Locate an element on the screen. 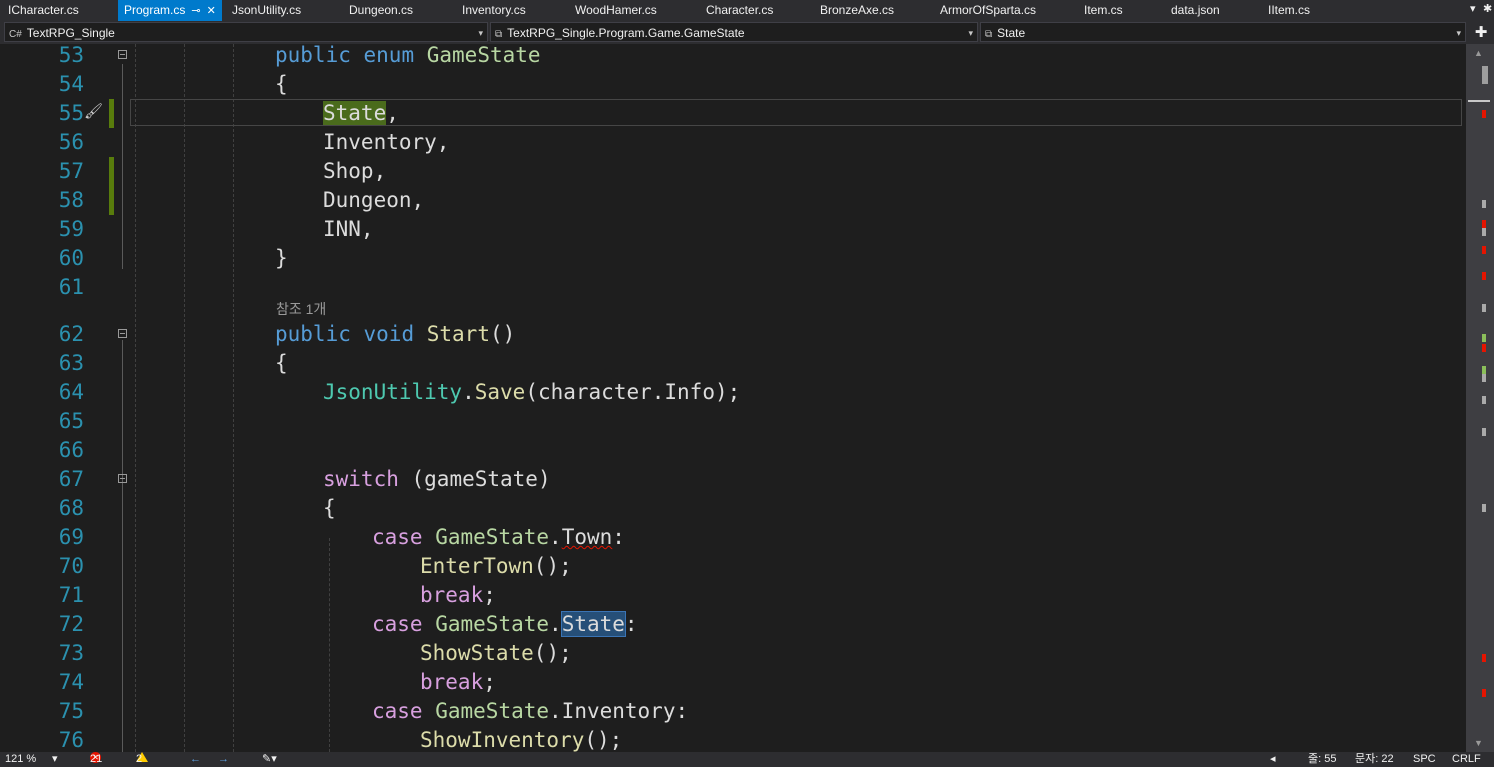  code-cleanup-icon: ✎▾ is located at coordinates (269, 759).